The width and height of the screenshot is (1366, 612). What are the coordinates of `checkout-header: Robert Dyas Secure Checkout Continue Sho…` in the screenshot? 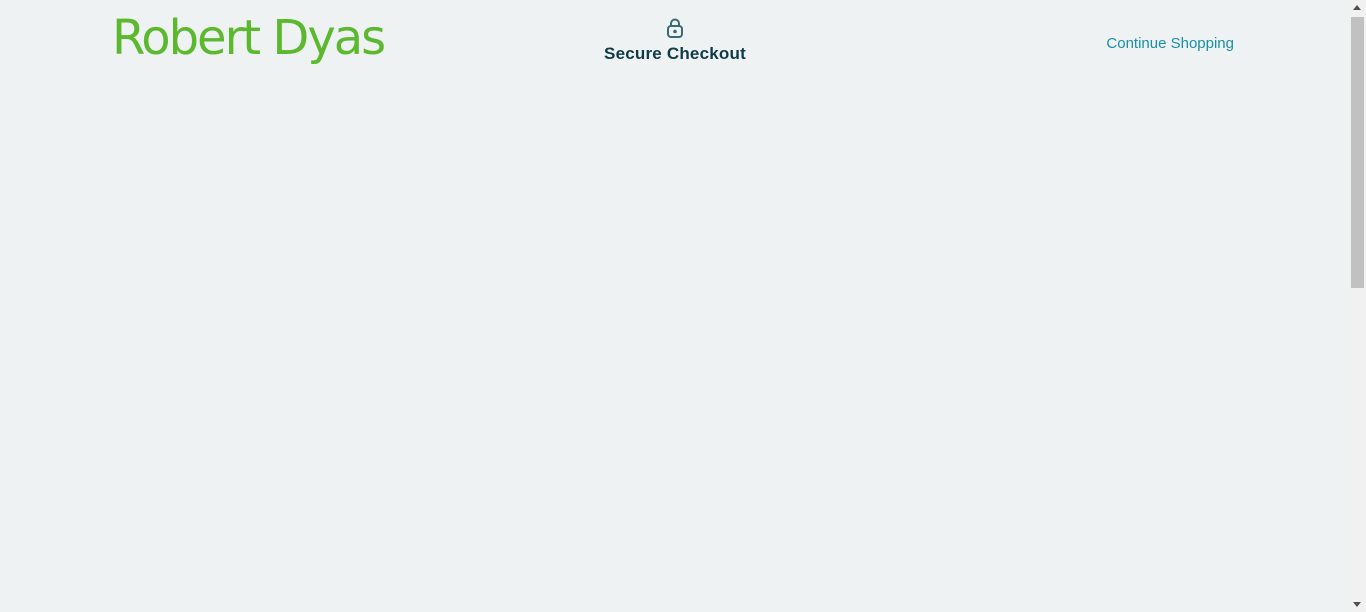 It's located at (674, 45).